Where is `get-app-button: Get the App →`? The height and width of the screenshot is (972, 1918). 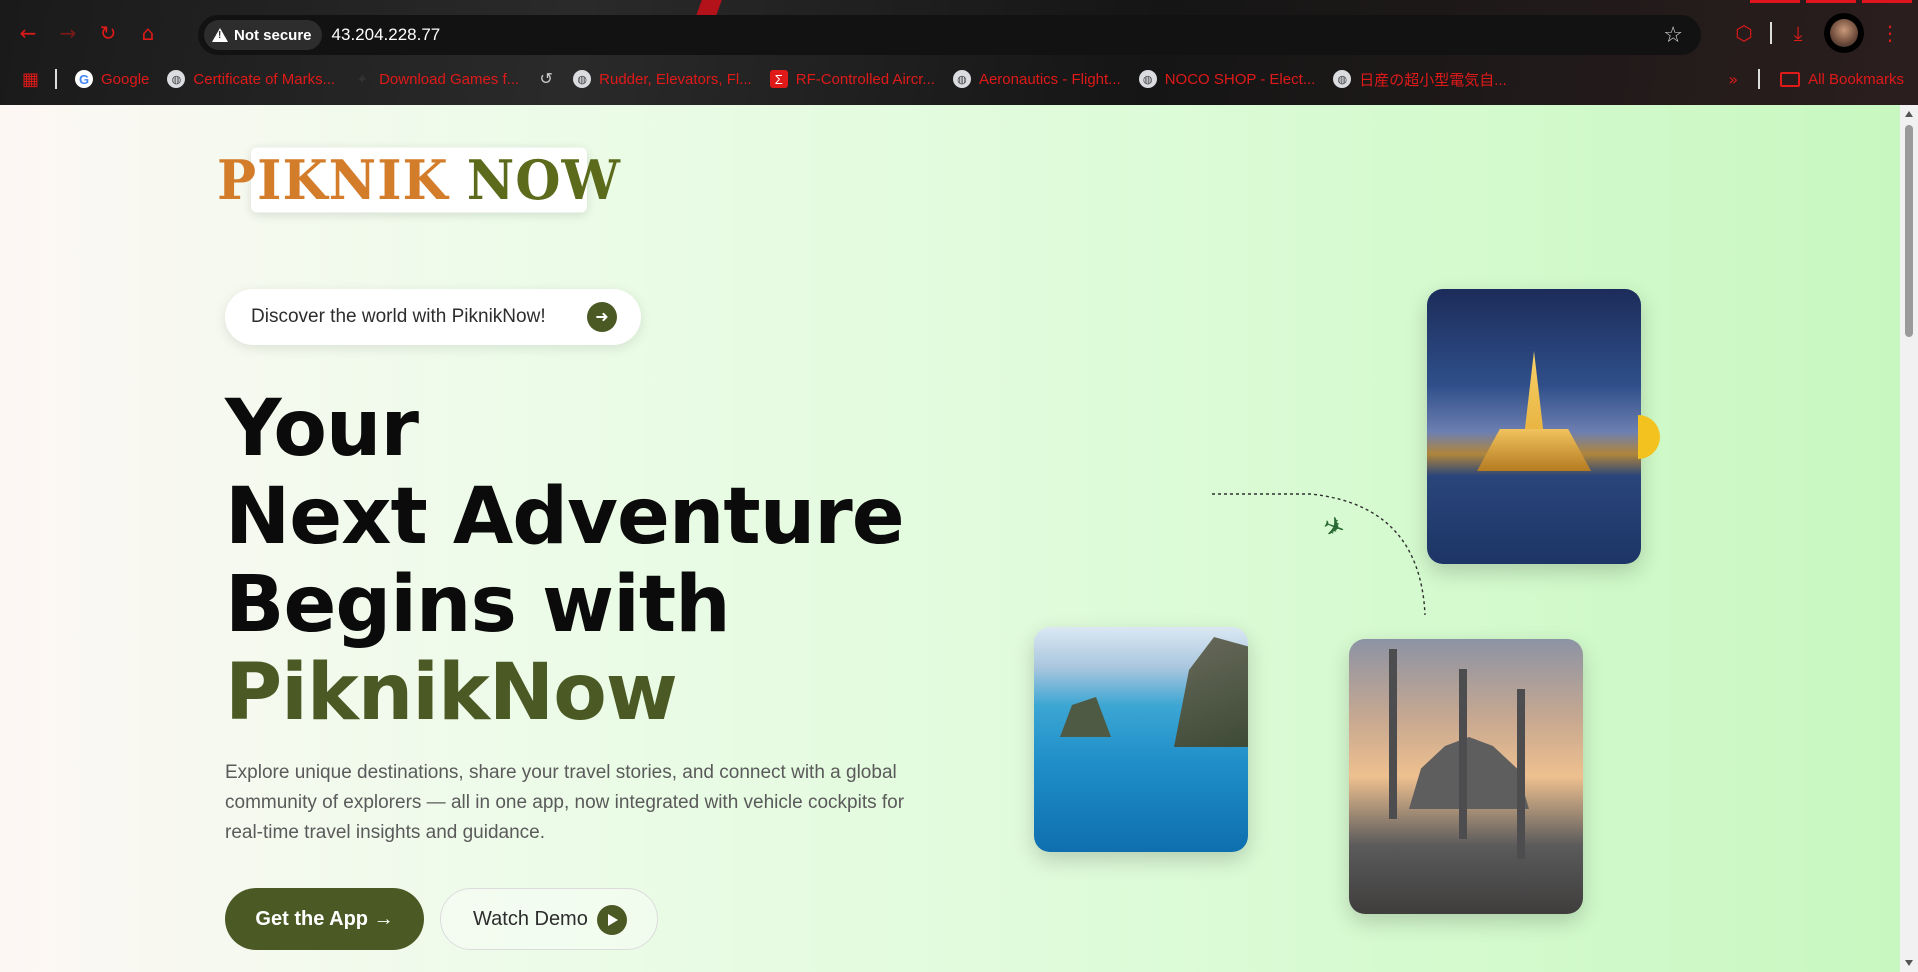
get-app-button: Get the App → is located at coordinates (324, 919).